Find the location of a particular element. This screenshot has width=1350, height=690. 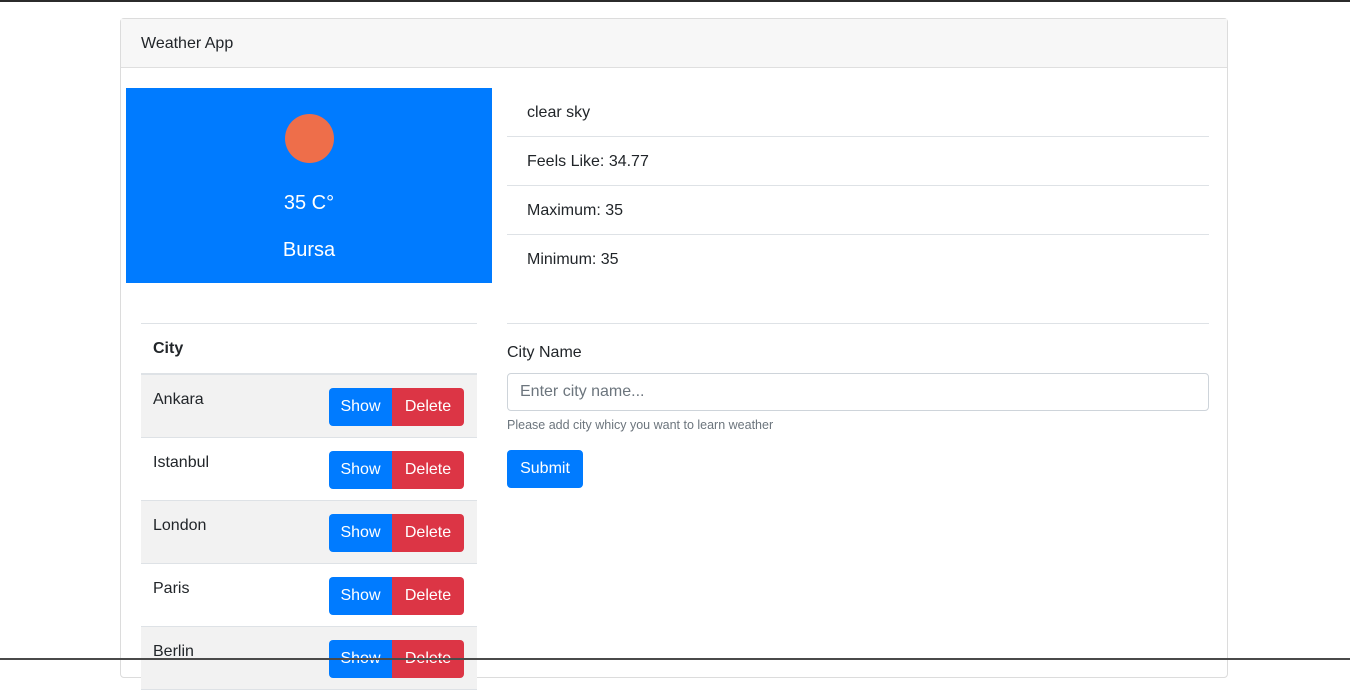

table-header-city: City is located at coordinates (309, 349).